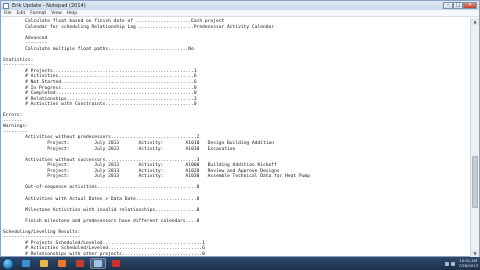  What do you see at coordinates (240, 5) in the screenshot?
I see `title-bar: Erik Update - Notepad (2014) – □ ✕` at bounding box center [240, 5].